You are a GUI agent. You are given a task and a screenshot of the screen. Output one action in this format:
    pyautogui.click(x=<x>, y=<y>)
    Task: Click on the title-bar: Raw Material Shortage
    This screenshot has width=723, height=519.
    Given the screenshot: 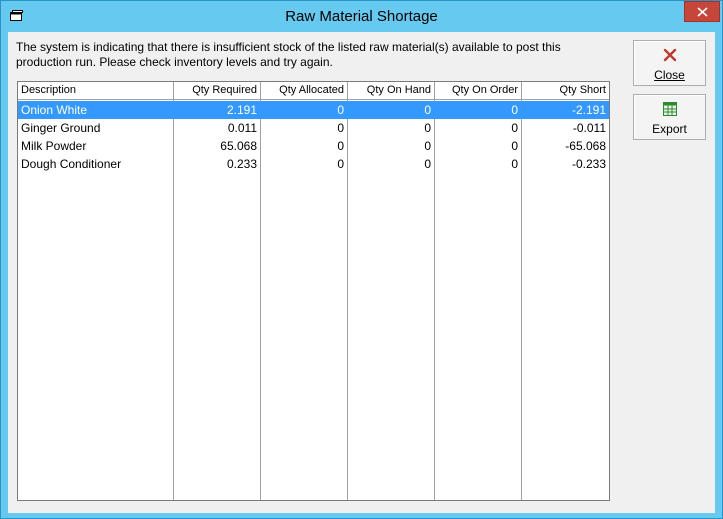 What is the action you would take?
    pyautogui.click(x=361, y=16)
    